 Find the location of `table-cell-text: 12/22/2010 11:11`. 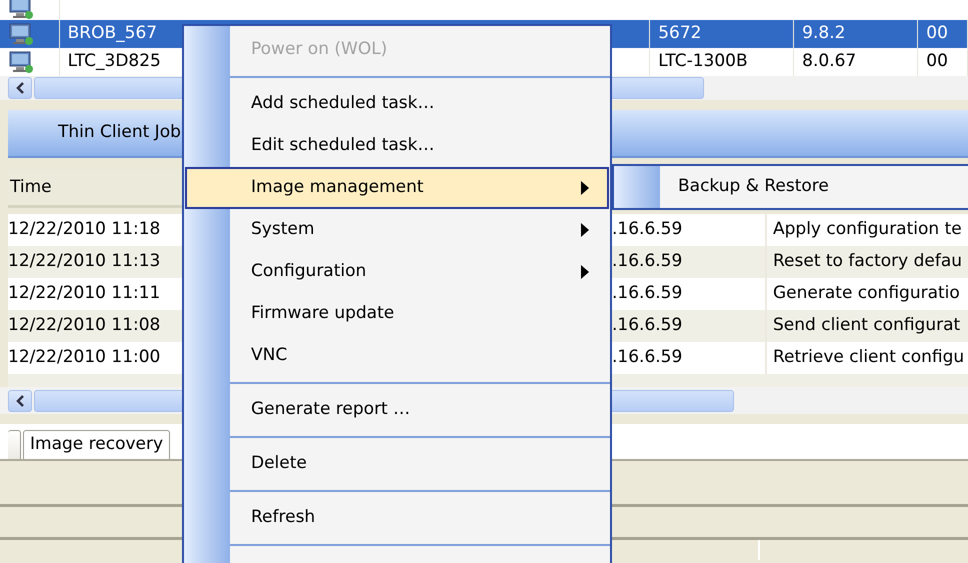

table-cell-text: 12/22/2010 11:11 is located at coordinates (84, 294).